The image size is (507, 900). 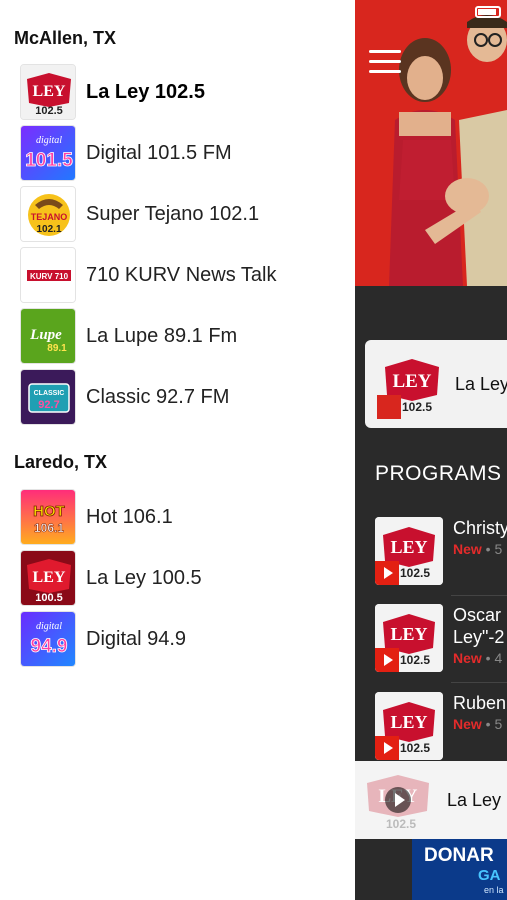 I want to click on svg-text: KURV 710, so click(x=49, y=276).